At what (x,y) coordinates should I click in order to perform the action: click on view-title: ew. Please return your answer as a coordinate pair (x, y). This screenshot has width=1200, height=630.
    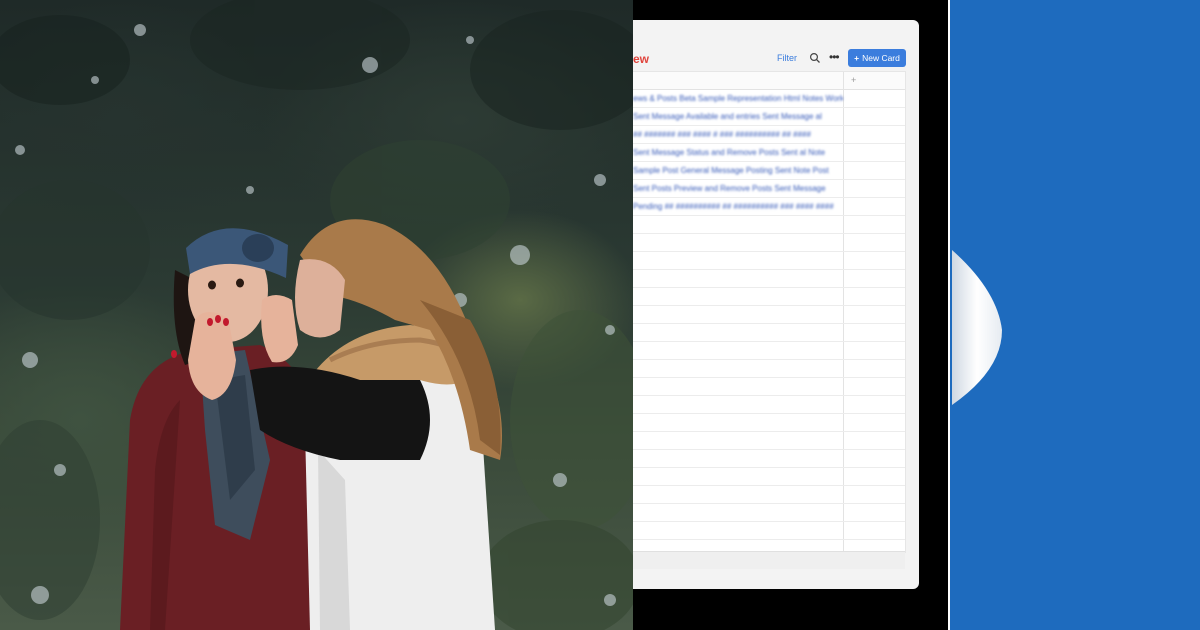
    Looking at the image, I should click on (641, 59).